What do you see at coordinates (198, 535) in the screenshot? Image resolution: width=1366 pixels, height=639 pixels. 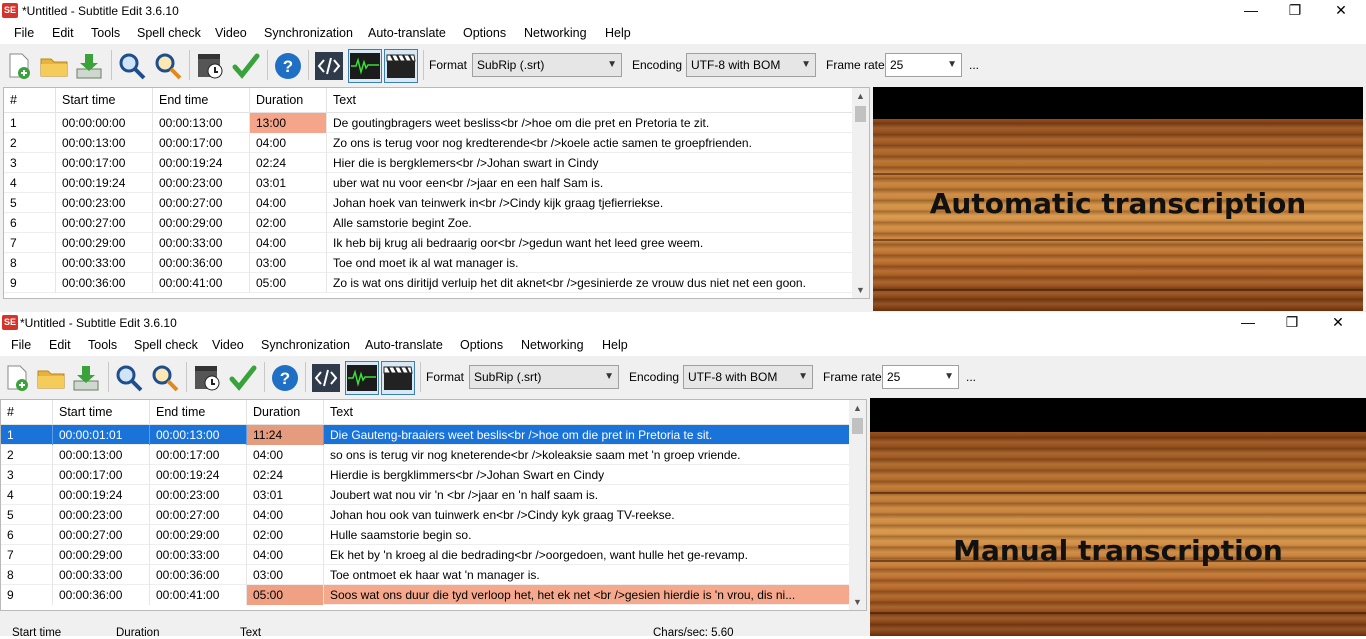 I see `cell-end-time: 00:00:29:00` at bounding box center [198, 535].